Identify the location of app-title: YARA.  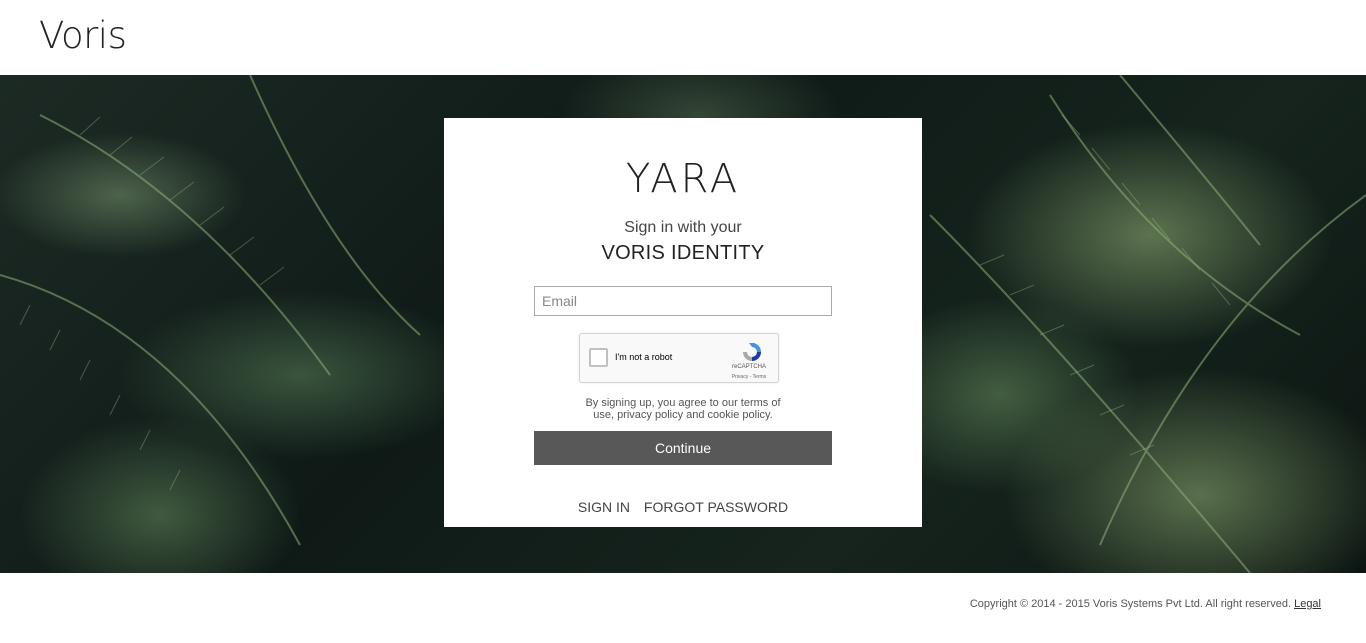
(683, 179).